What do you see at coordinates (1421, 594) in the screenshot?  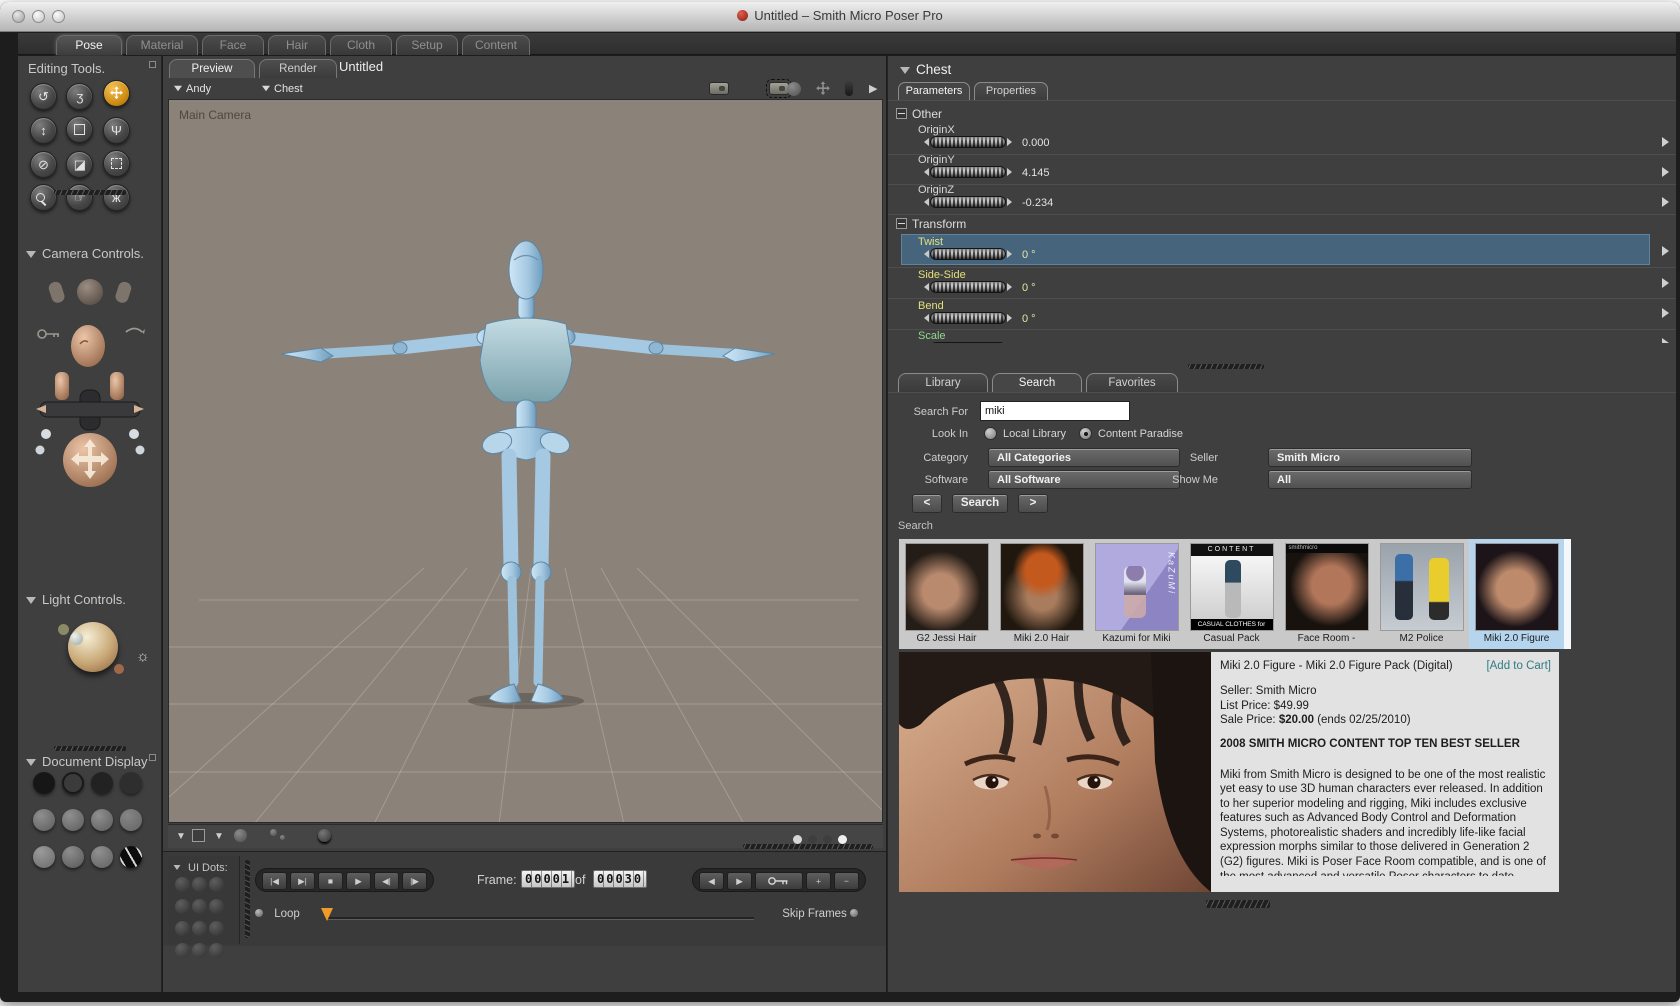 I see `result-m2-police: M2 Police` at bounding box center [1421, 594].